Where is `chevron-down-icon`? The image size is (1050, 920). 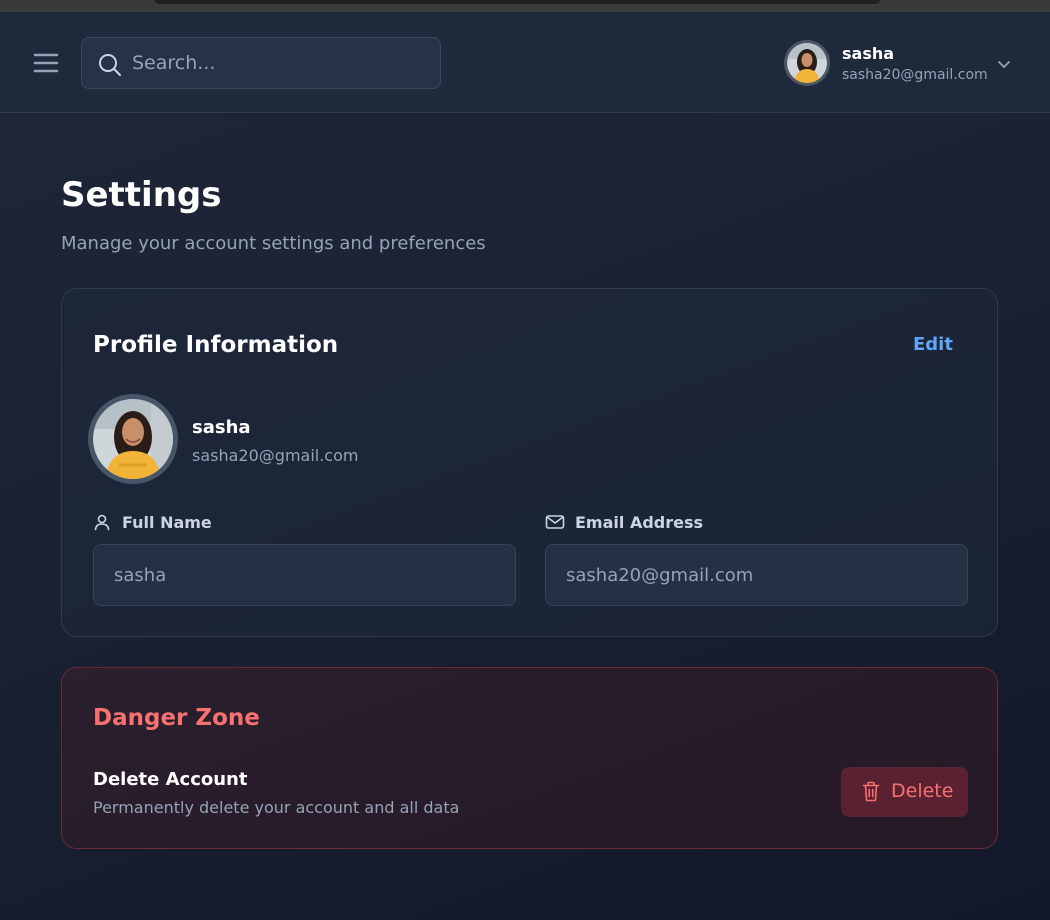 chevron-down-icon is located at coordinates (1004, 64).